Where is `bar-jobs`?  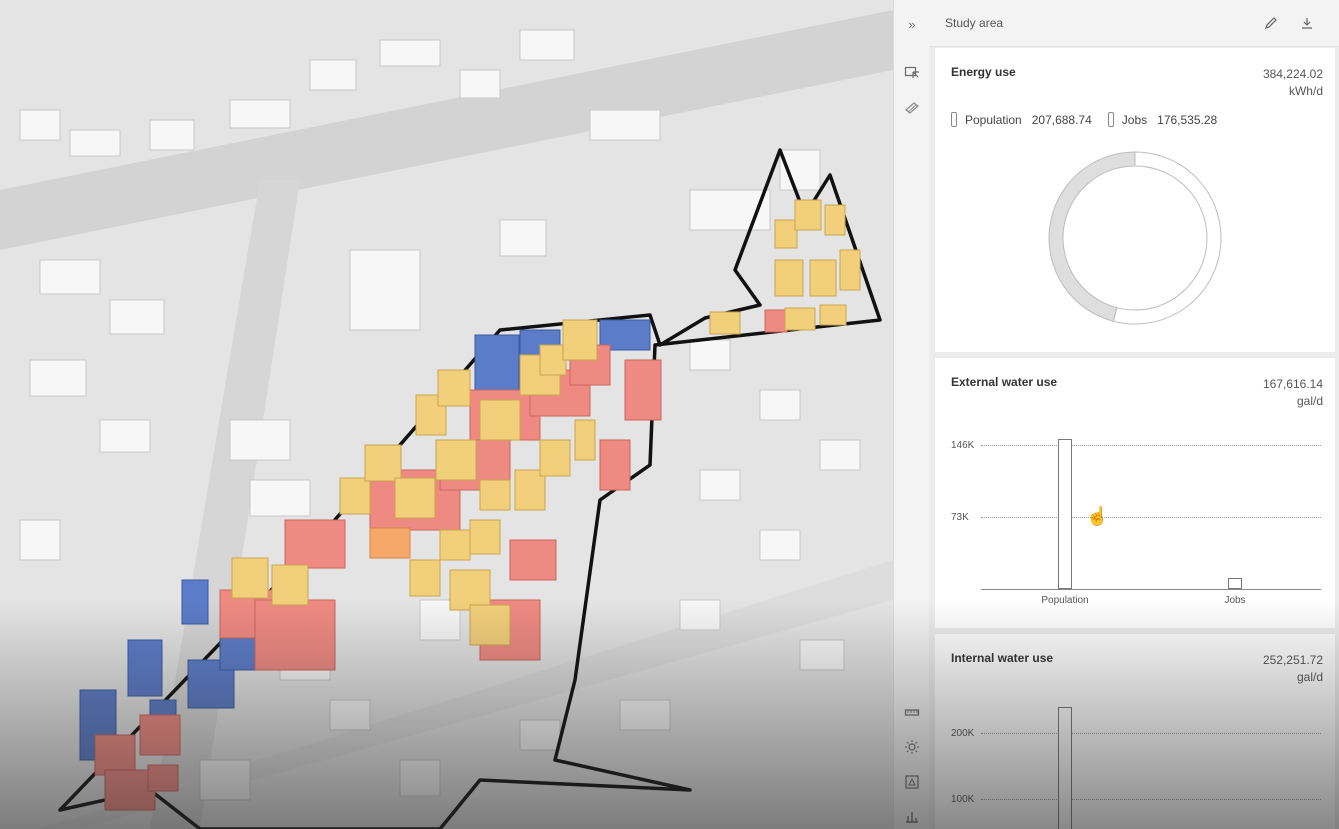 bar-jobs is located at coordinates (1235, 583).